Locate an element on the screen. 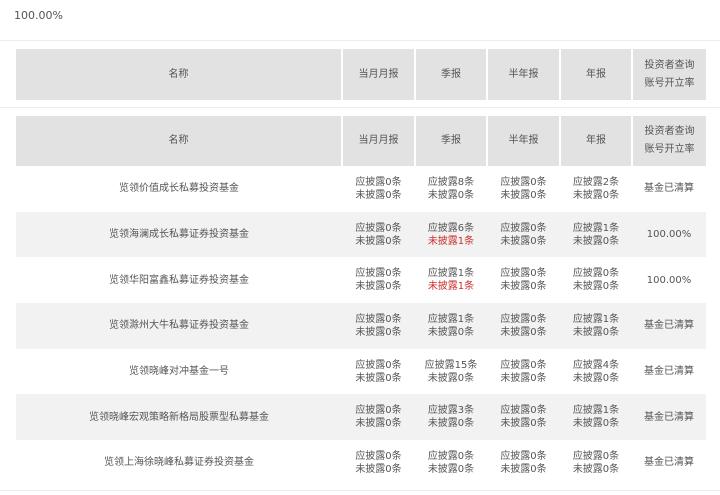  annual-cell: 应披露2条 未披露0条 is located at coordinates (596, 189).